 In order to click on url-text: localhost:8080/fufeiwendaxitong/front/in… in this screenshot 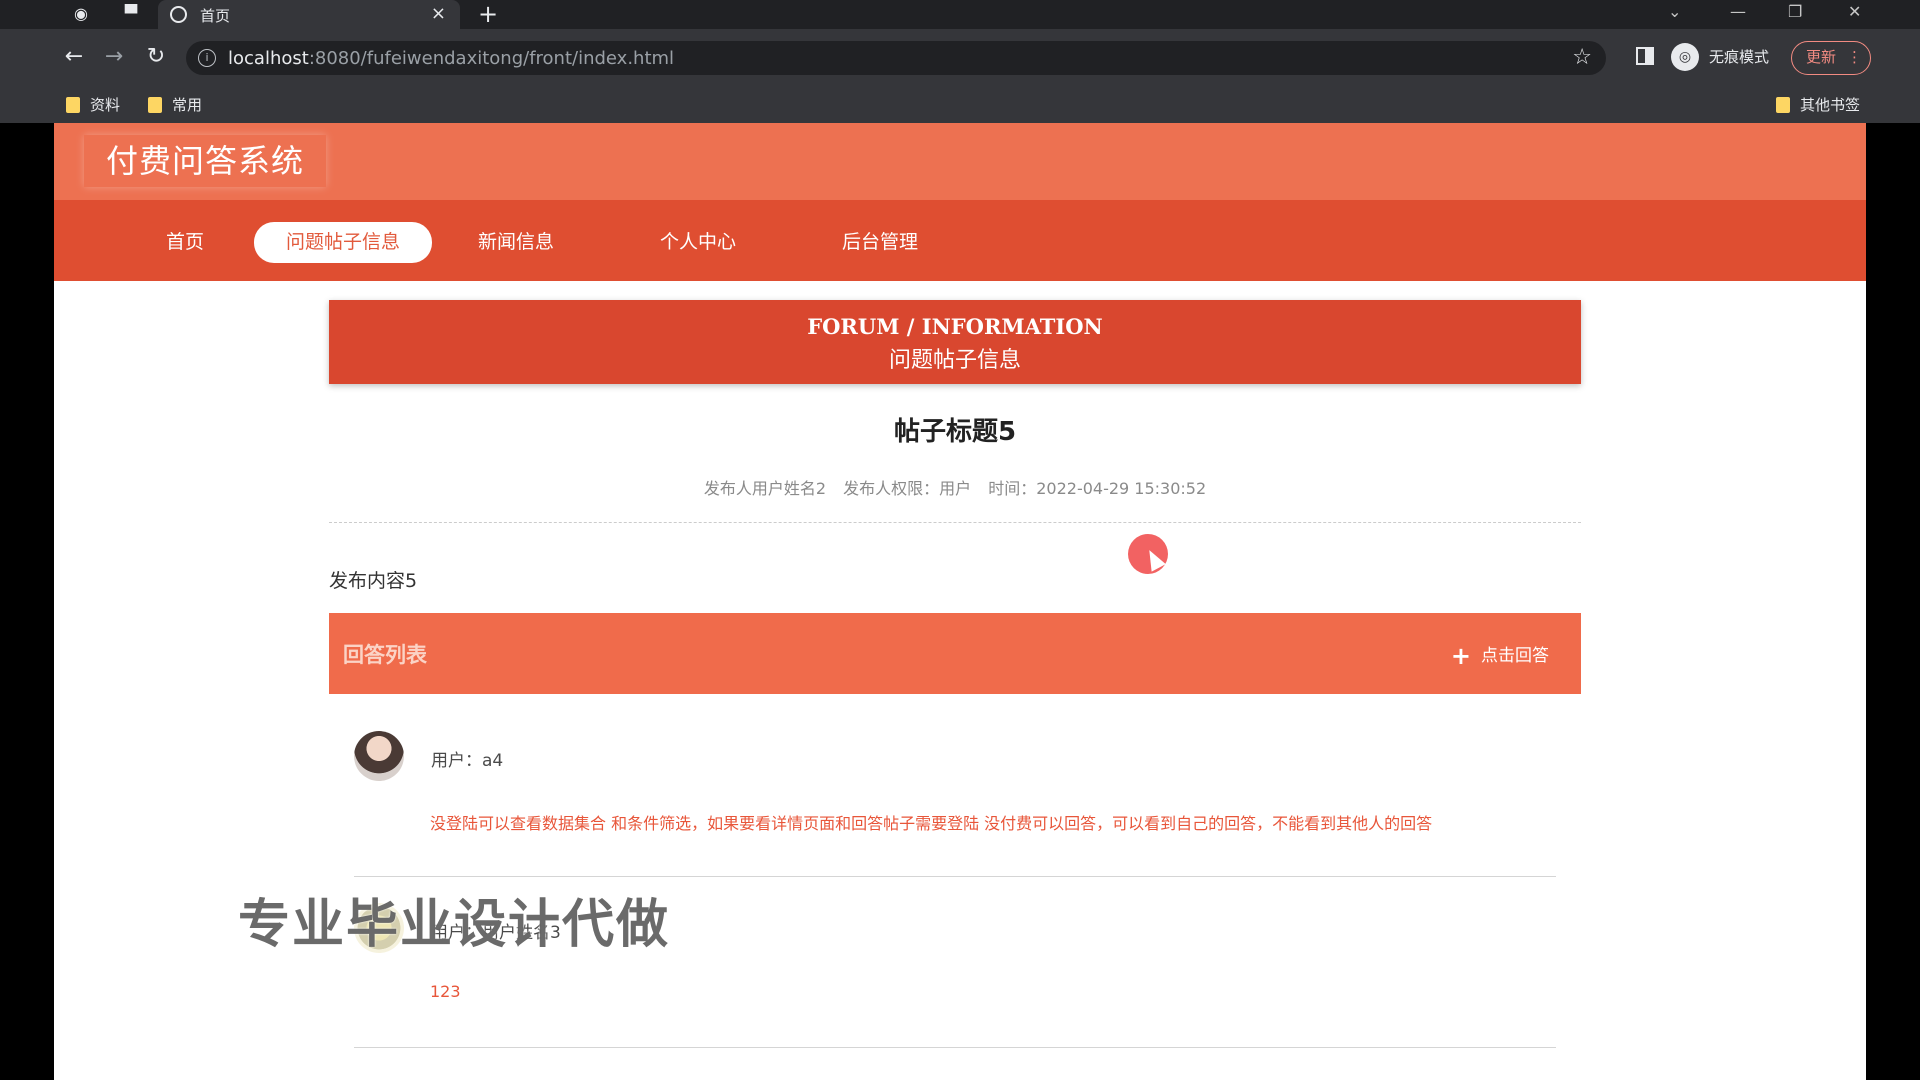, I will do `click(451, 58)`.